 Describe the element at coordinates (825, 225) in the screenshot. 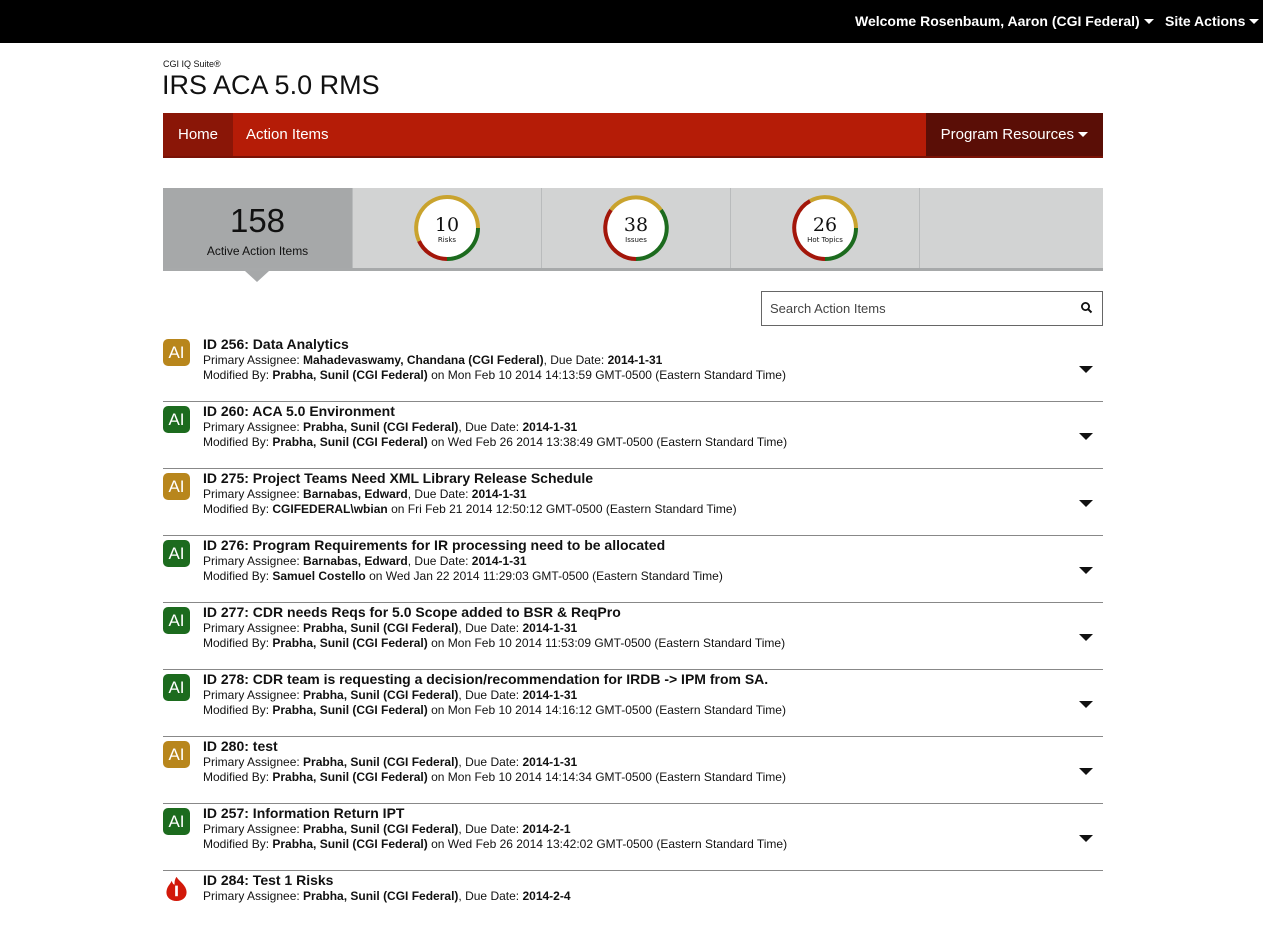

I see `hot-topics-count: 26` at that location.